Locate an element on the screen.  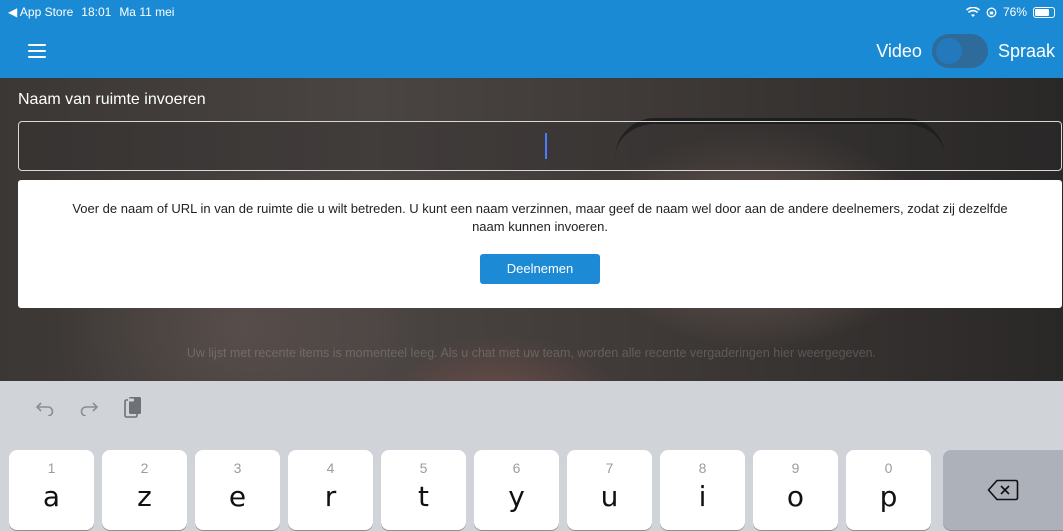
room-name-input is located at coordinates (540, 146).